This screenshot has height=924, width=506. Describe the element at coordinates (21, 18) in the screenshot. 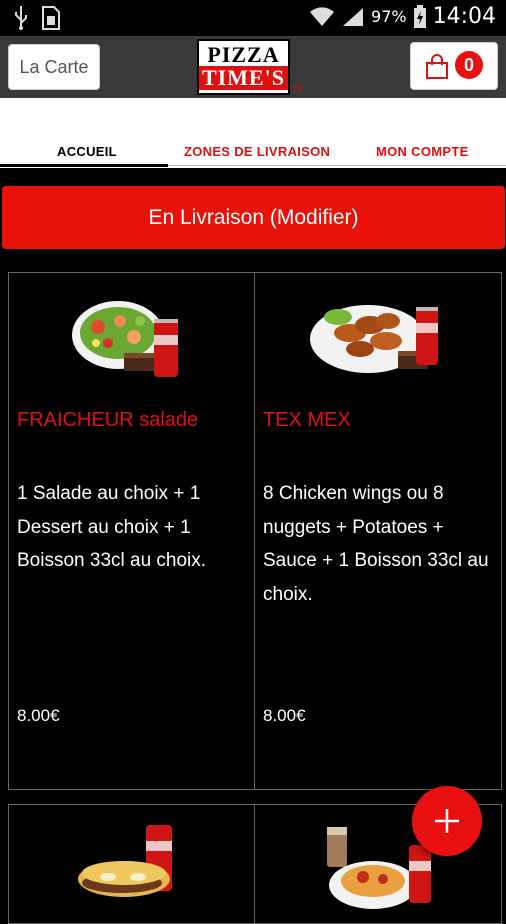

I see `usb-icon` at that location.